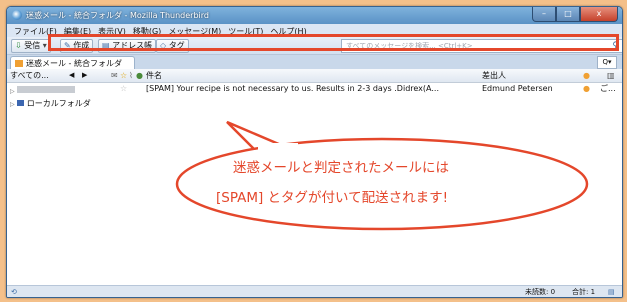  Describe the element at coordinates (332, 198) in the screenshot. I see `callout-line-2: [SPAM] とタグが付いて配送されます!` at that location.